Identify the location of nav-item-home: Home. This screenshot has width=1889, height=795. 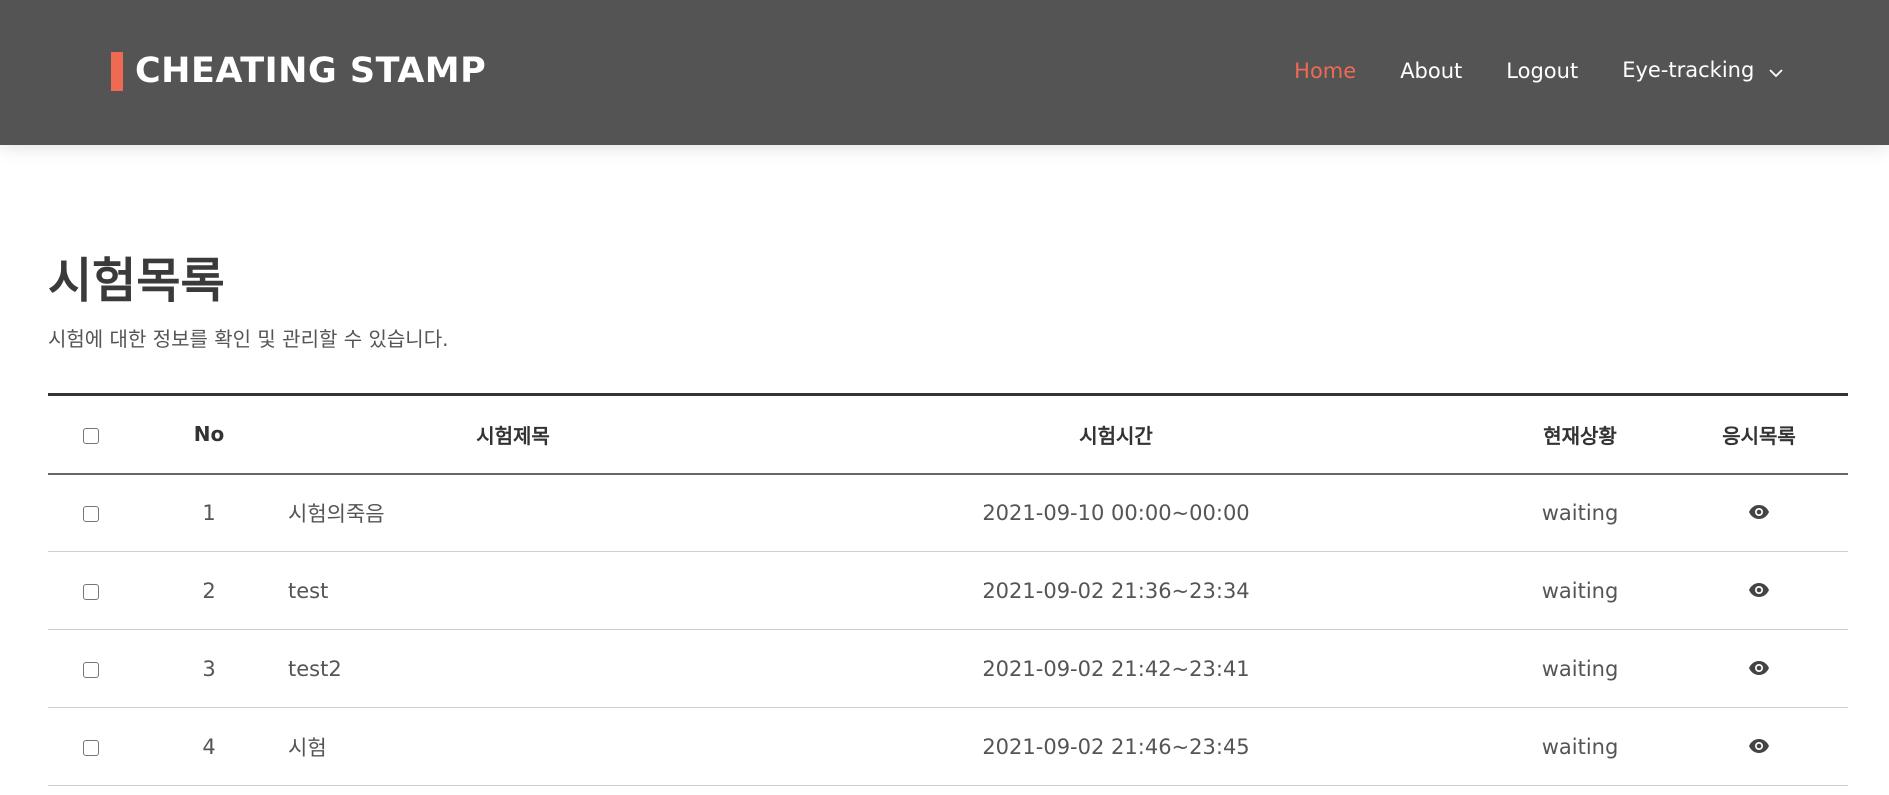
(1325, 71).